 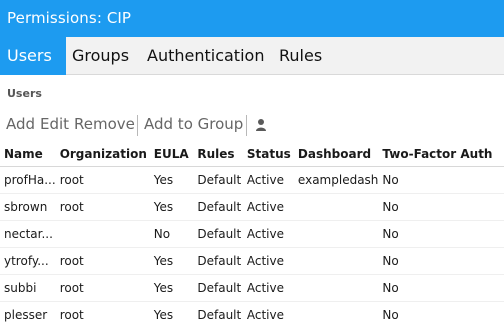 I want to click on table-row: subbi root Yes Default Active No, so click(x=252, y=288).